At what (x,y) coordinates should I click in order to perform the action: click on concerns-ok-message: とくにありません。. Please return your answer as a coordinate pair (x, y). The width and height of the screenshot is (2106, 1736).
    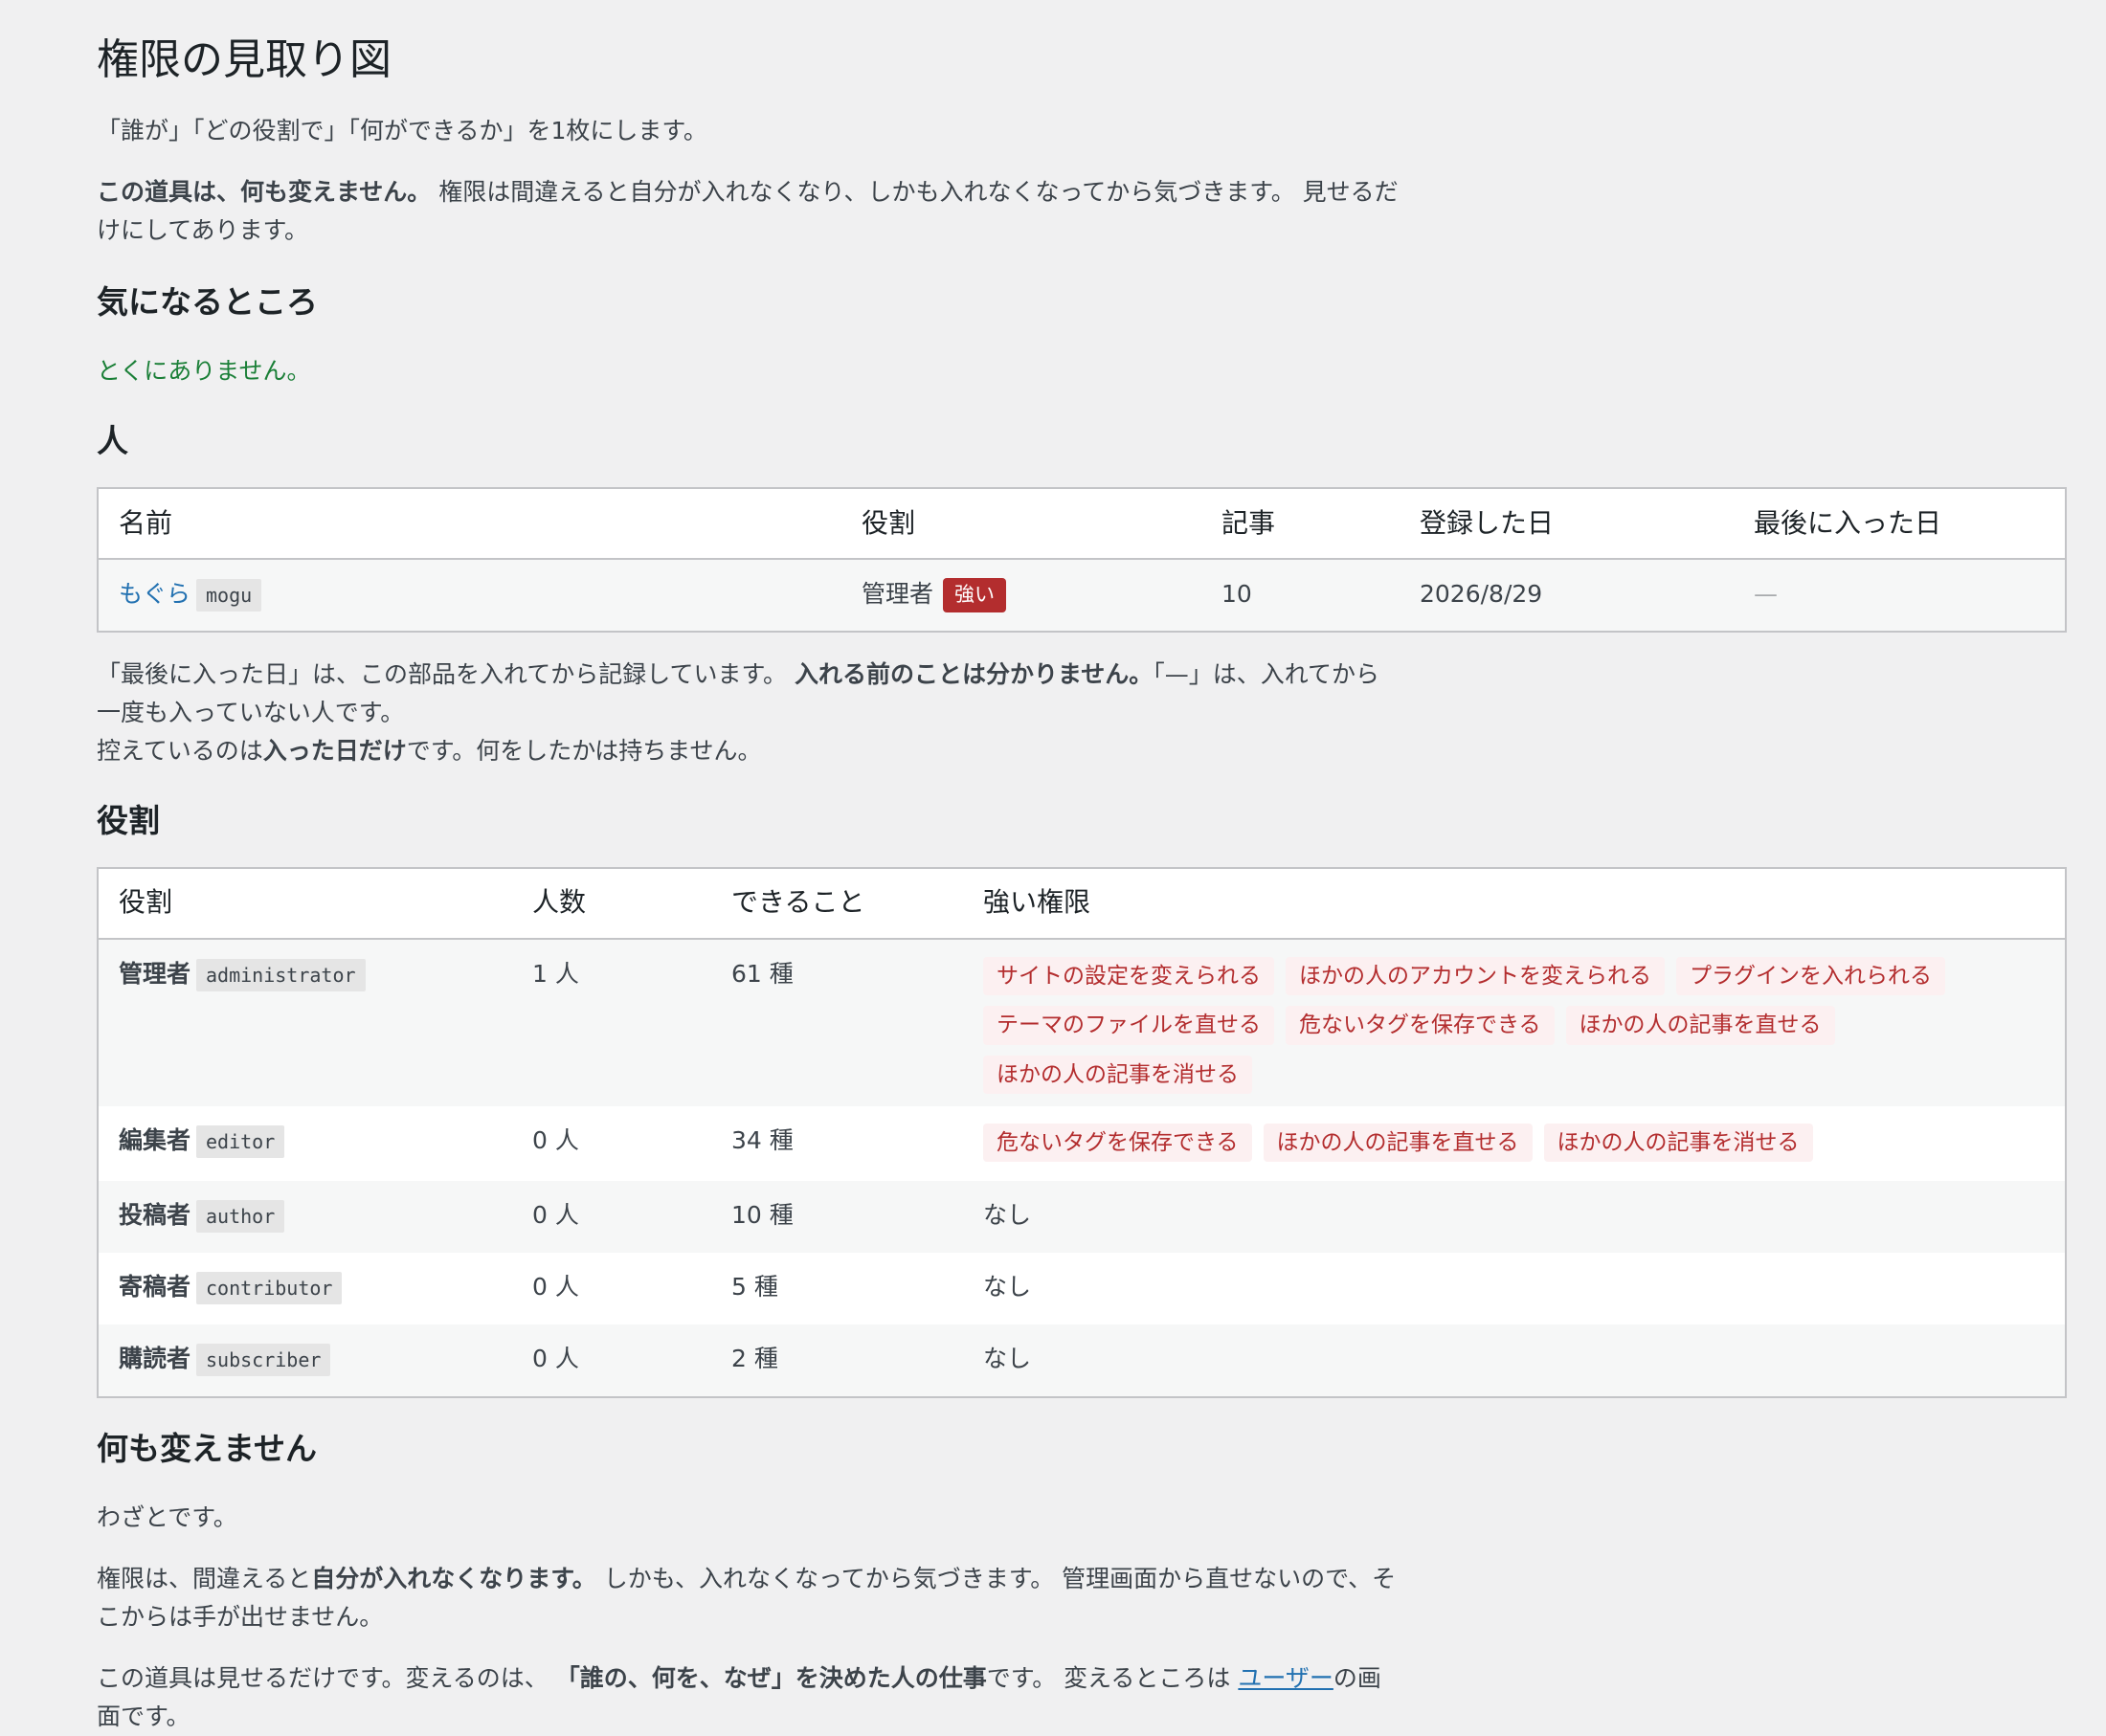
    Looking at the image, I should click on (204, 371).